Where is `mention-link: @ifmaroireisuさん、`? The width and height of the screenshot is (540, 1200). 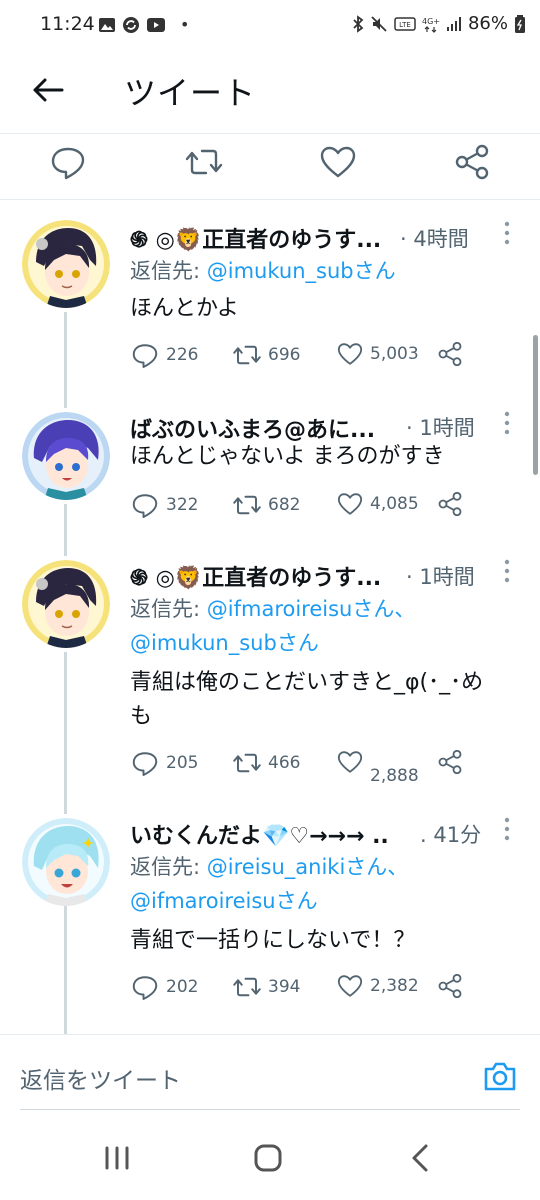
mention-link: @ifmaroireisuさん、 is located at coordinates (311, 609).